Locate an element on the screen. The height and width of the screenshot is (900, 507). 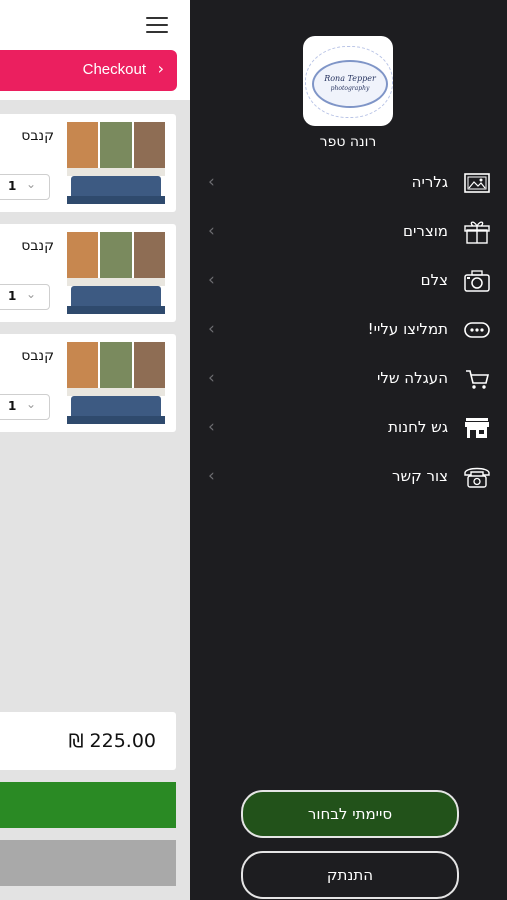
gift-box-icon is located at coordinates (477, 232).